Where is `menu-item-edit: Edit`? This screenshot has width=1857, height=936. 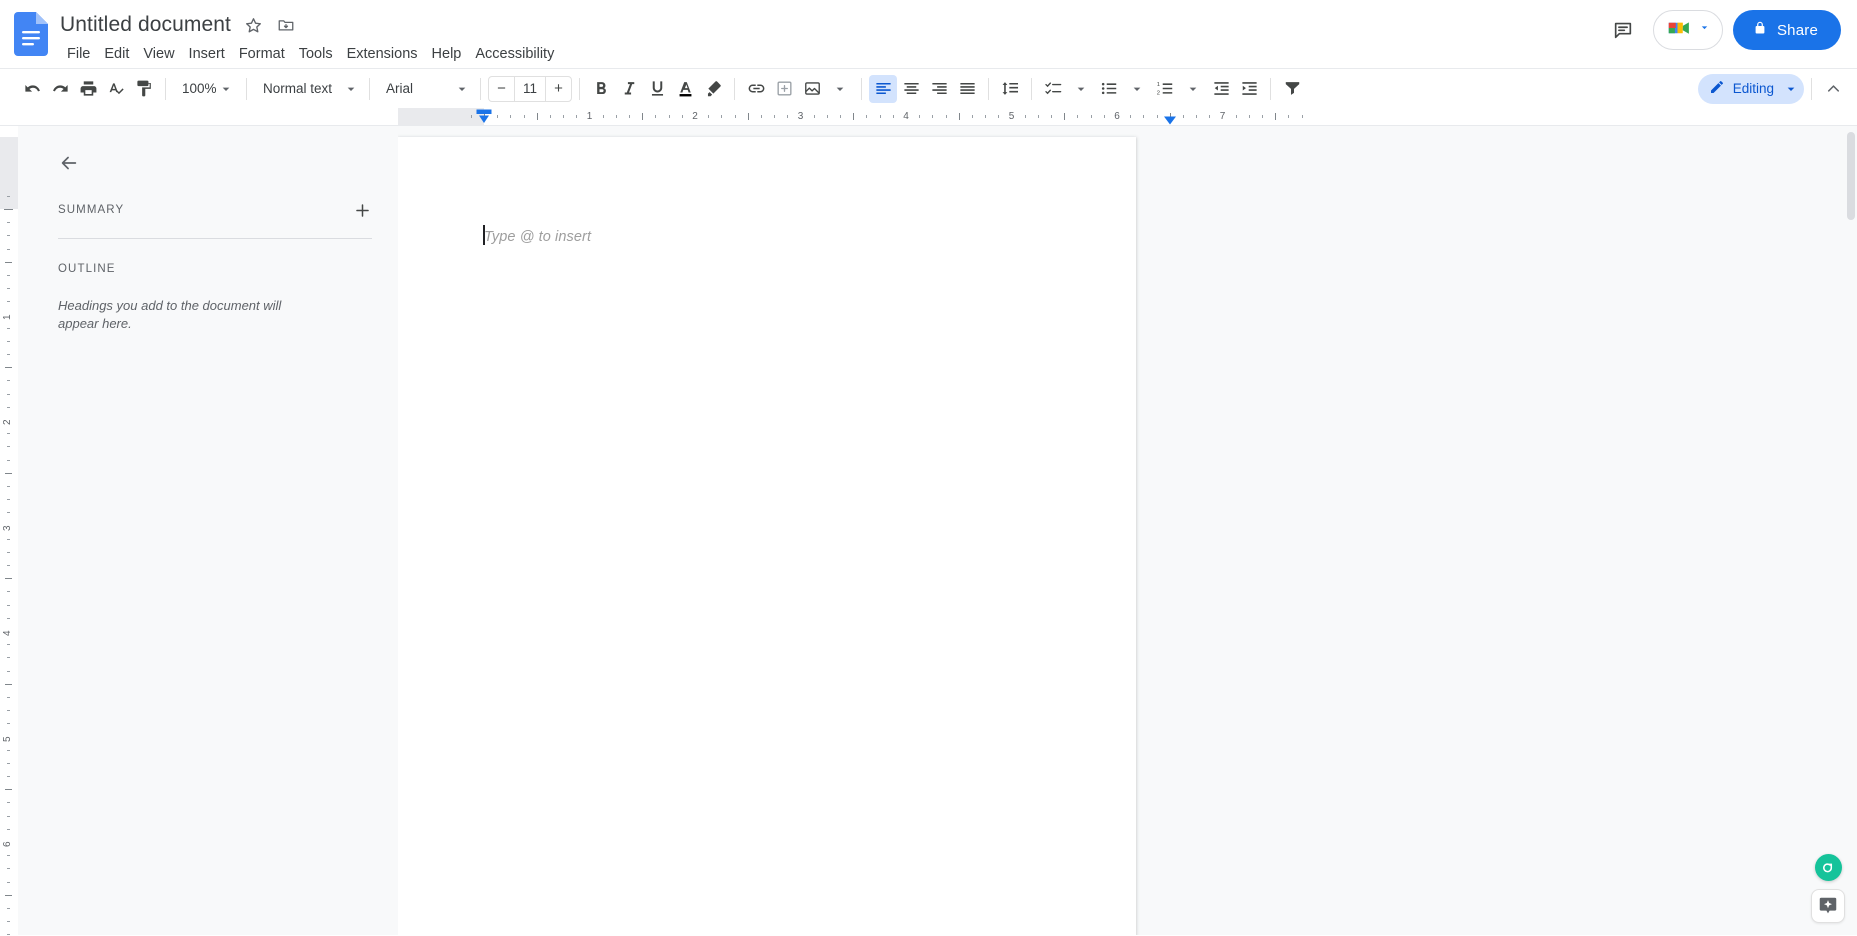
menu-item-edit: Edit is located at coordinates (116, 54).